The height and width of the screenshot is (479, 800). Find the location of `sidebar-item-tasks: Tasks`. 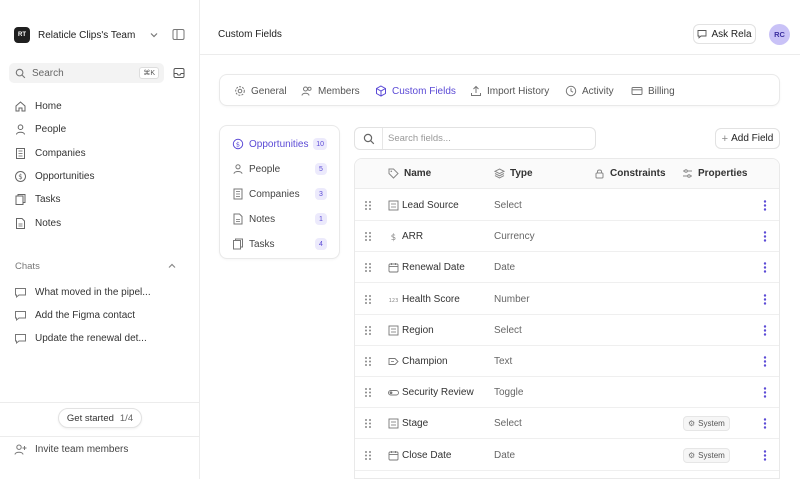

sidebar-item-tasks: Tasks is located at coordinates (37, 199).